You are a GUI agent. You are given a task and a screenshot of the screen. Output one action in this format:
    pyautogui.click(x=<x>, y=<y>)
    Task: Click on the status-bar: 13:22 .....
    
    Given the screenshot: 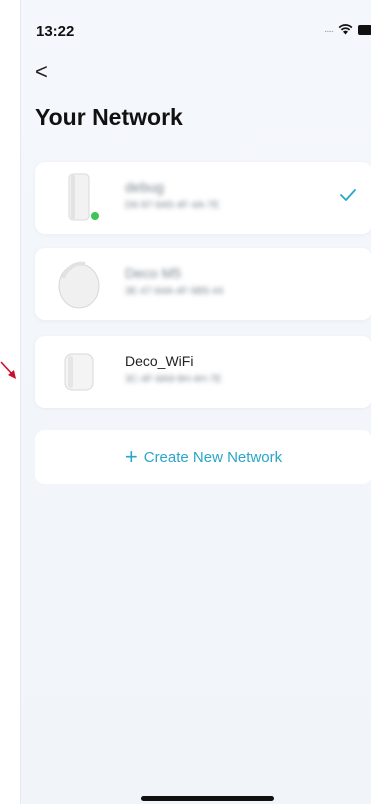 What is the action you would take?
    pyautogui.click(x=196, y=22)
    